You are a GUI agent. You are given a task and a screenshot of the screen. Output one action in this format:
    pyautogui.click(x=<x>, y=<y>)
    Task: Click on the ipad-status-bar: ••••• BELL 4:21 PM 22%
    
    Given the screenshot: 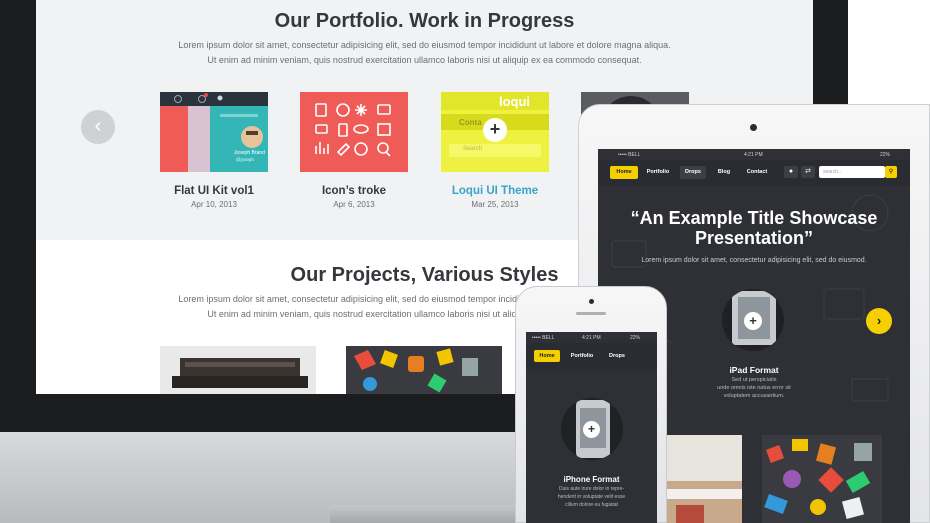 What is the action you would take?
    pyautogui.click(x=754, y=154)
    